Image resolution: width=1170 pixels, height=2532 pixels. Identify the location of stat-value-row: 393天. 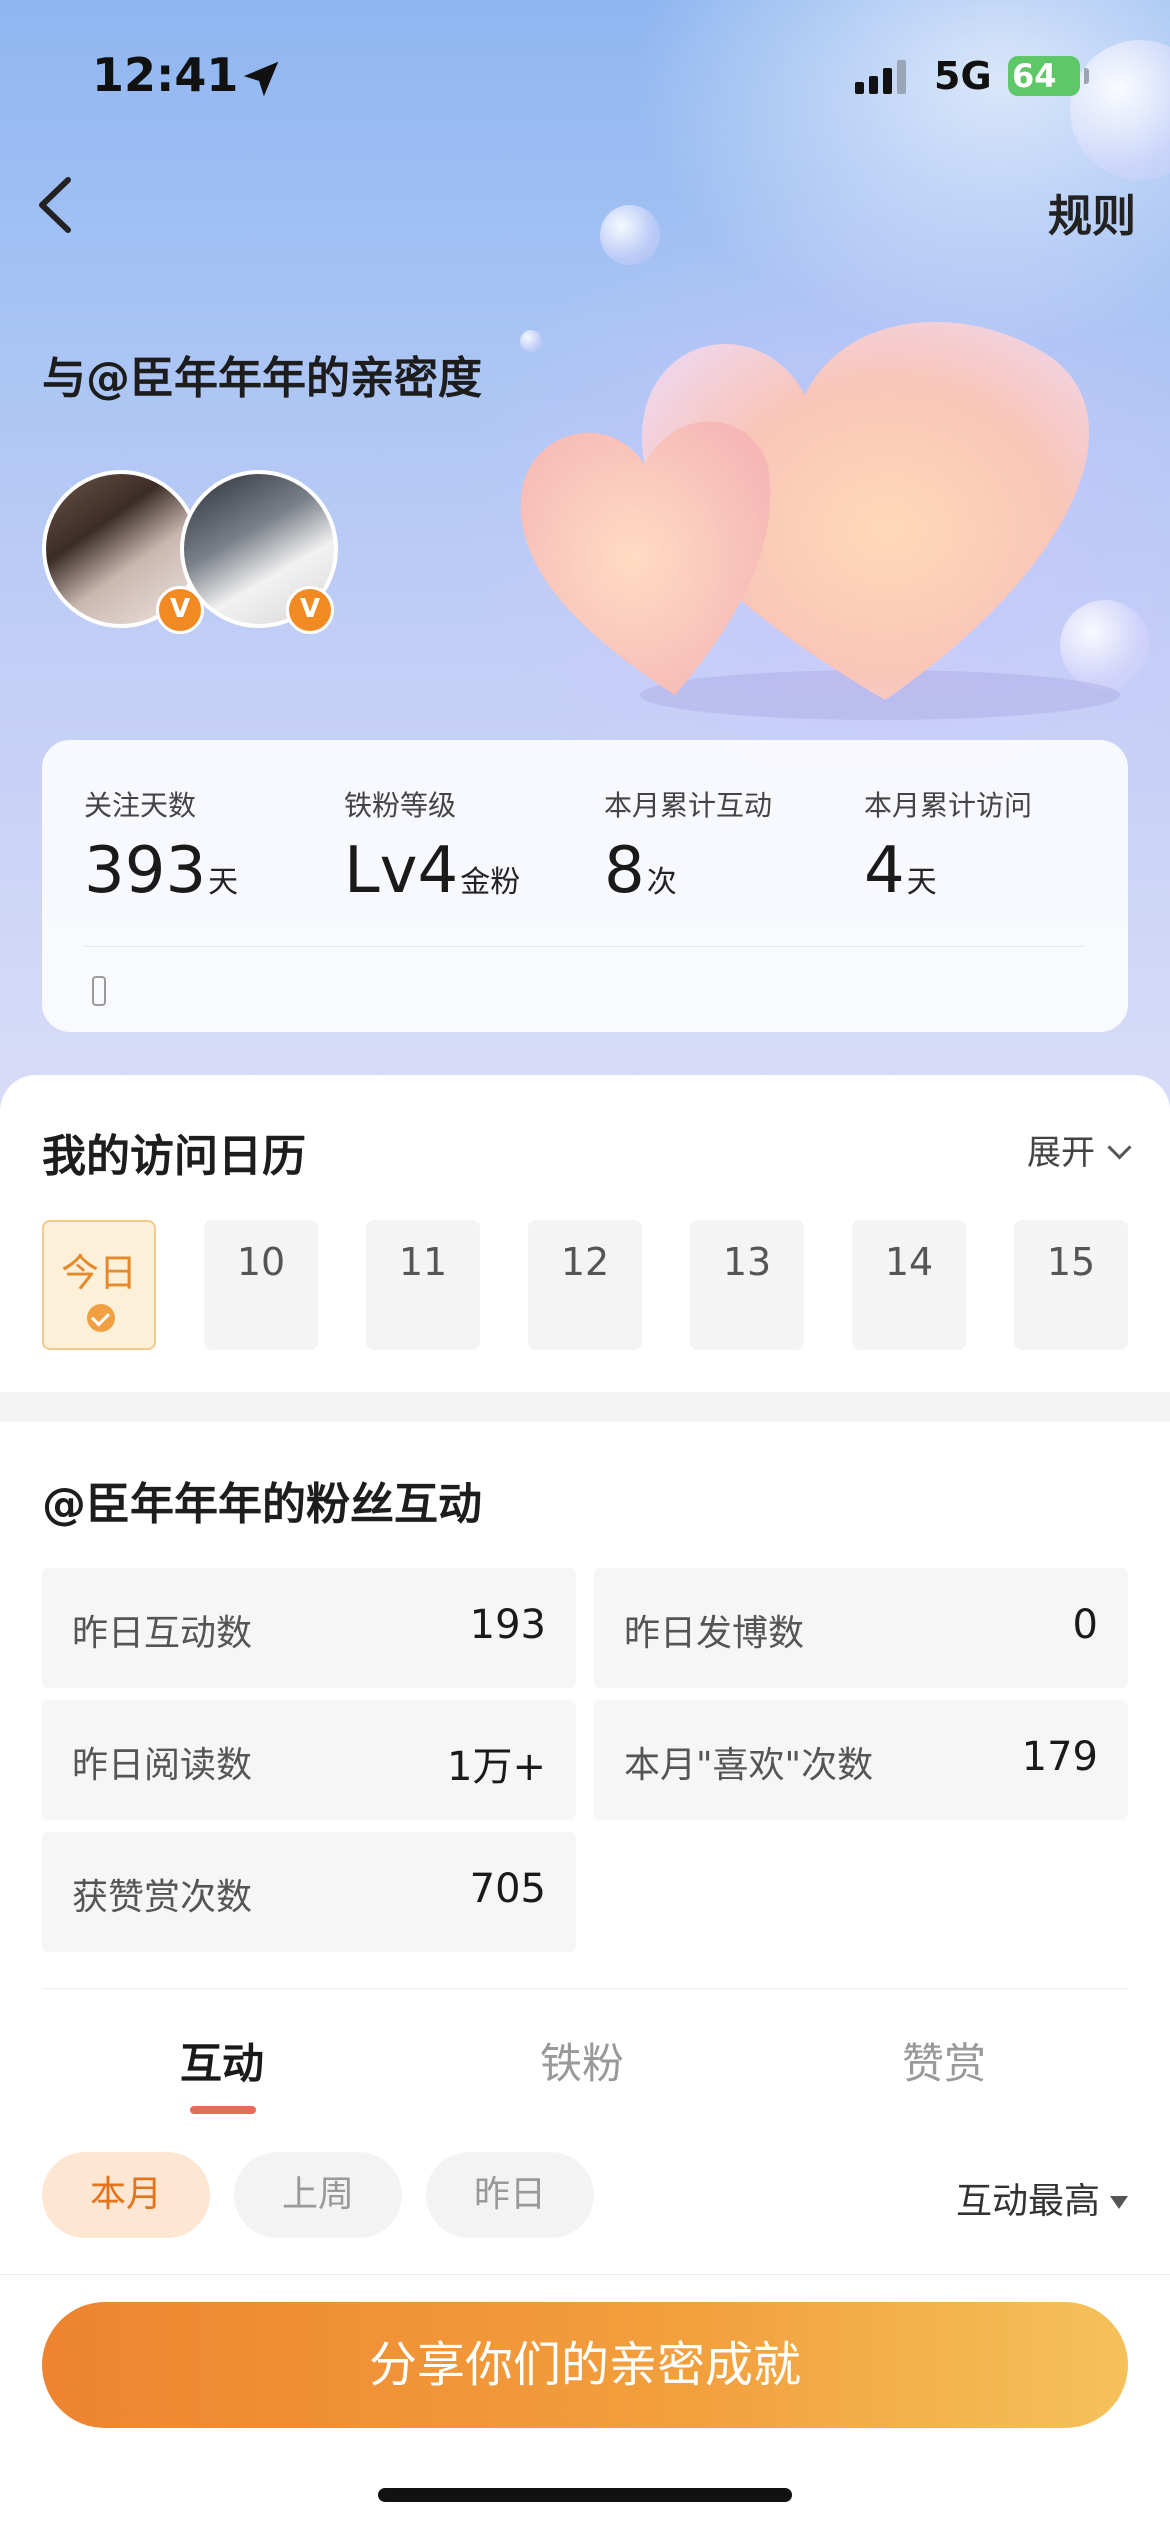
(161, 871).